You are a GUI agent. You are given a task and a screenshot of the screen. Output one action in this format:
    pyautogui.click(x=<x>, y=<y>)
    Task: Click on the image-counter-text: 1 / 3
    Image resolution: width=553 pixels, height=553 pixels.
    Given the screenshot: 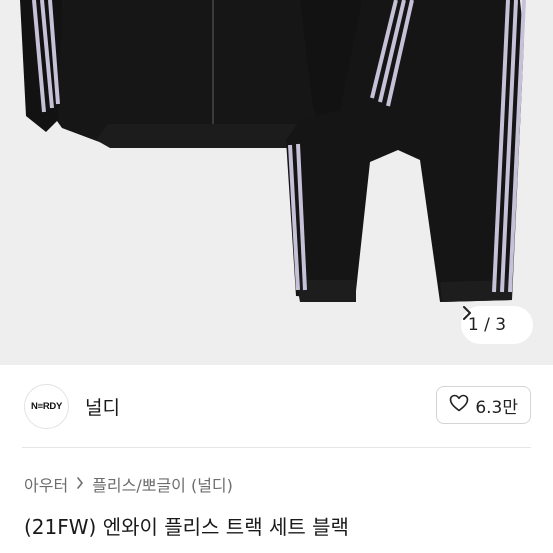 What is the action you would take?
    pyautogui.click(x=487, y=325)
    